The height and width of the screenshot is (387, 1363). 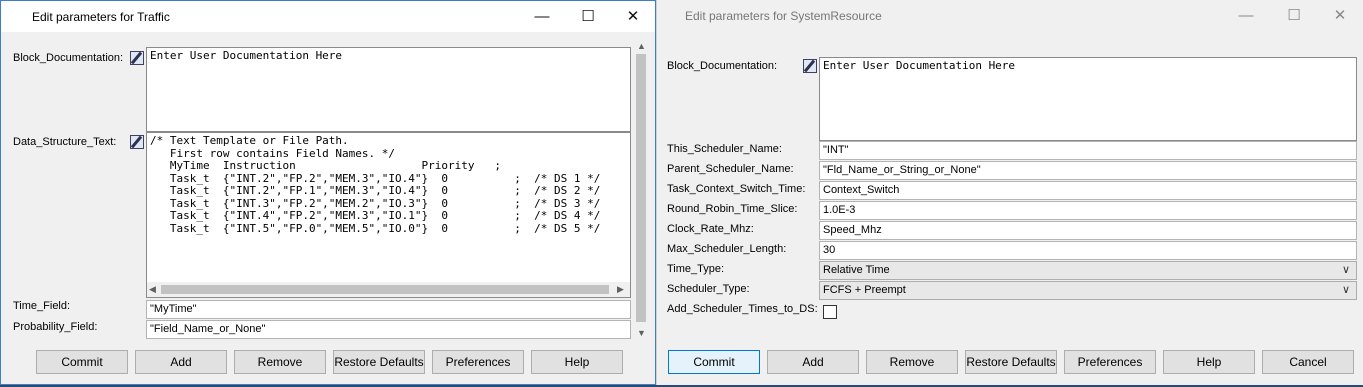 What do you see at coordinates (1010, 15) in the screenshot?
I see `systemresource-titlebar: Edit parameters for SystemResource — ☐ ✕` at bounding box center [1010, 15].